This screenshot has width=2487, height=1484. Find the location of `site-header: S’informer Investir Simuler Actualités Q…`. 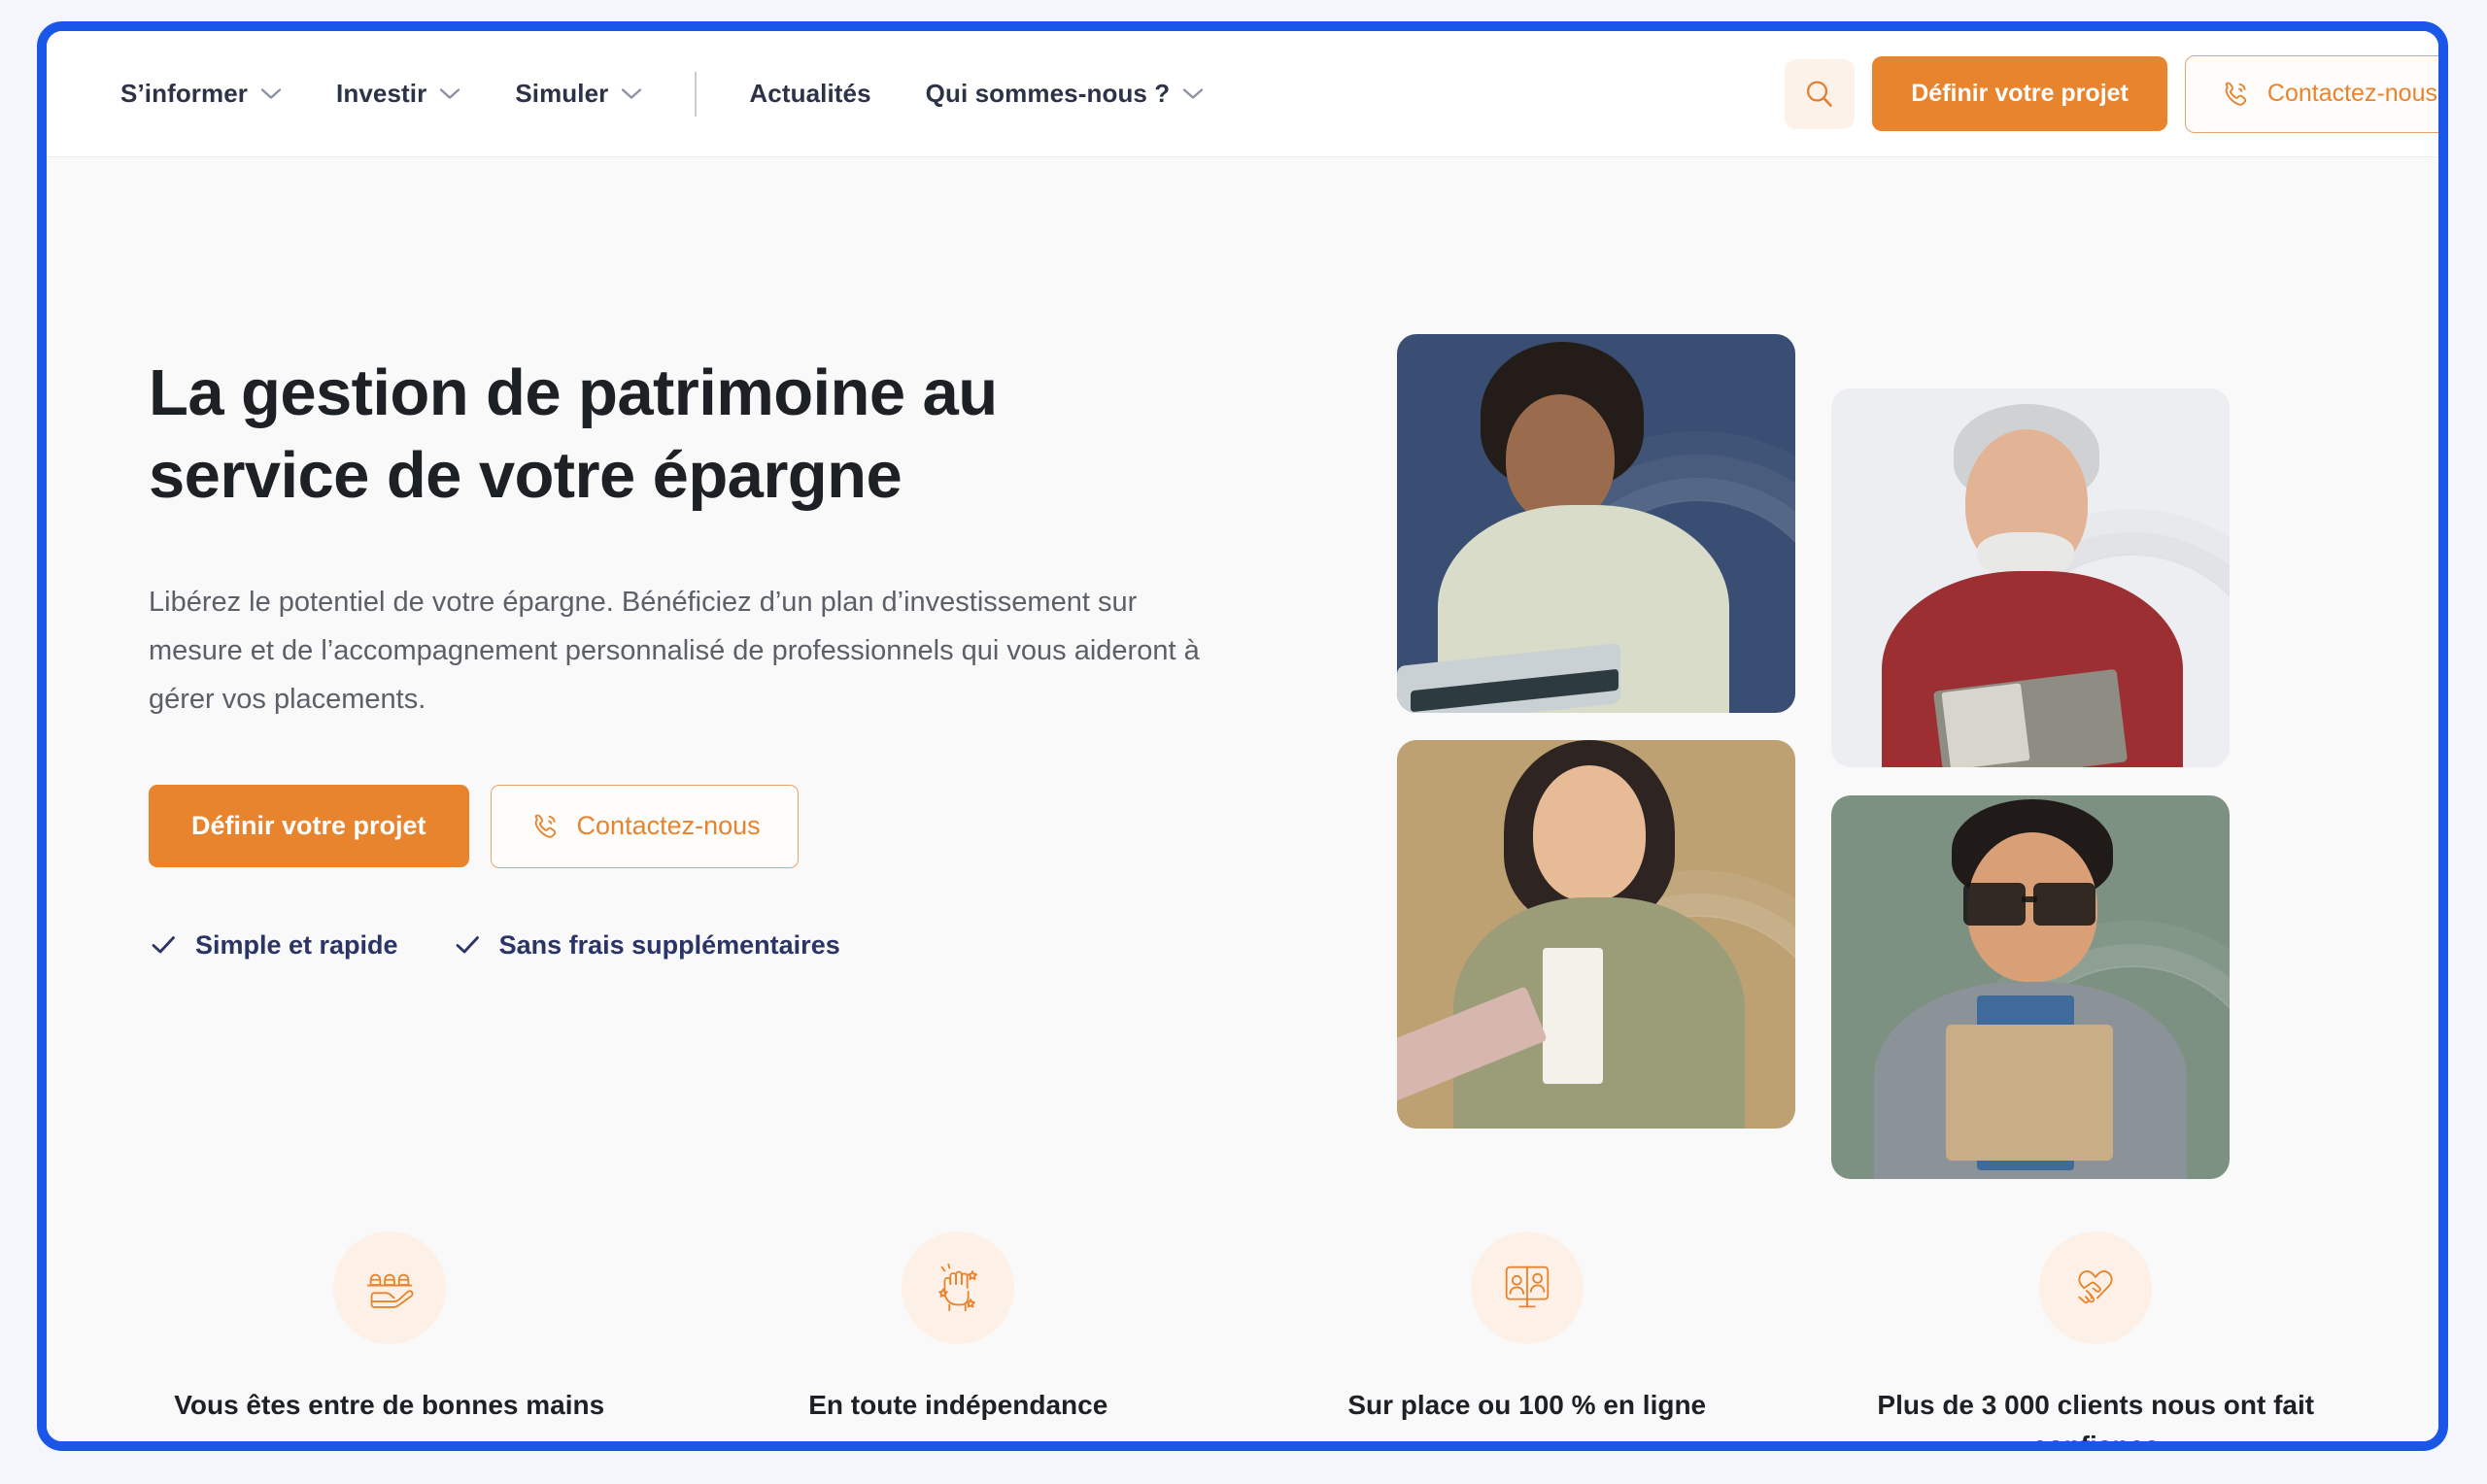

site-header: S’informer Investir Simuler Actualités Q… is located at coordinates (1242, 94).